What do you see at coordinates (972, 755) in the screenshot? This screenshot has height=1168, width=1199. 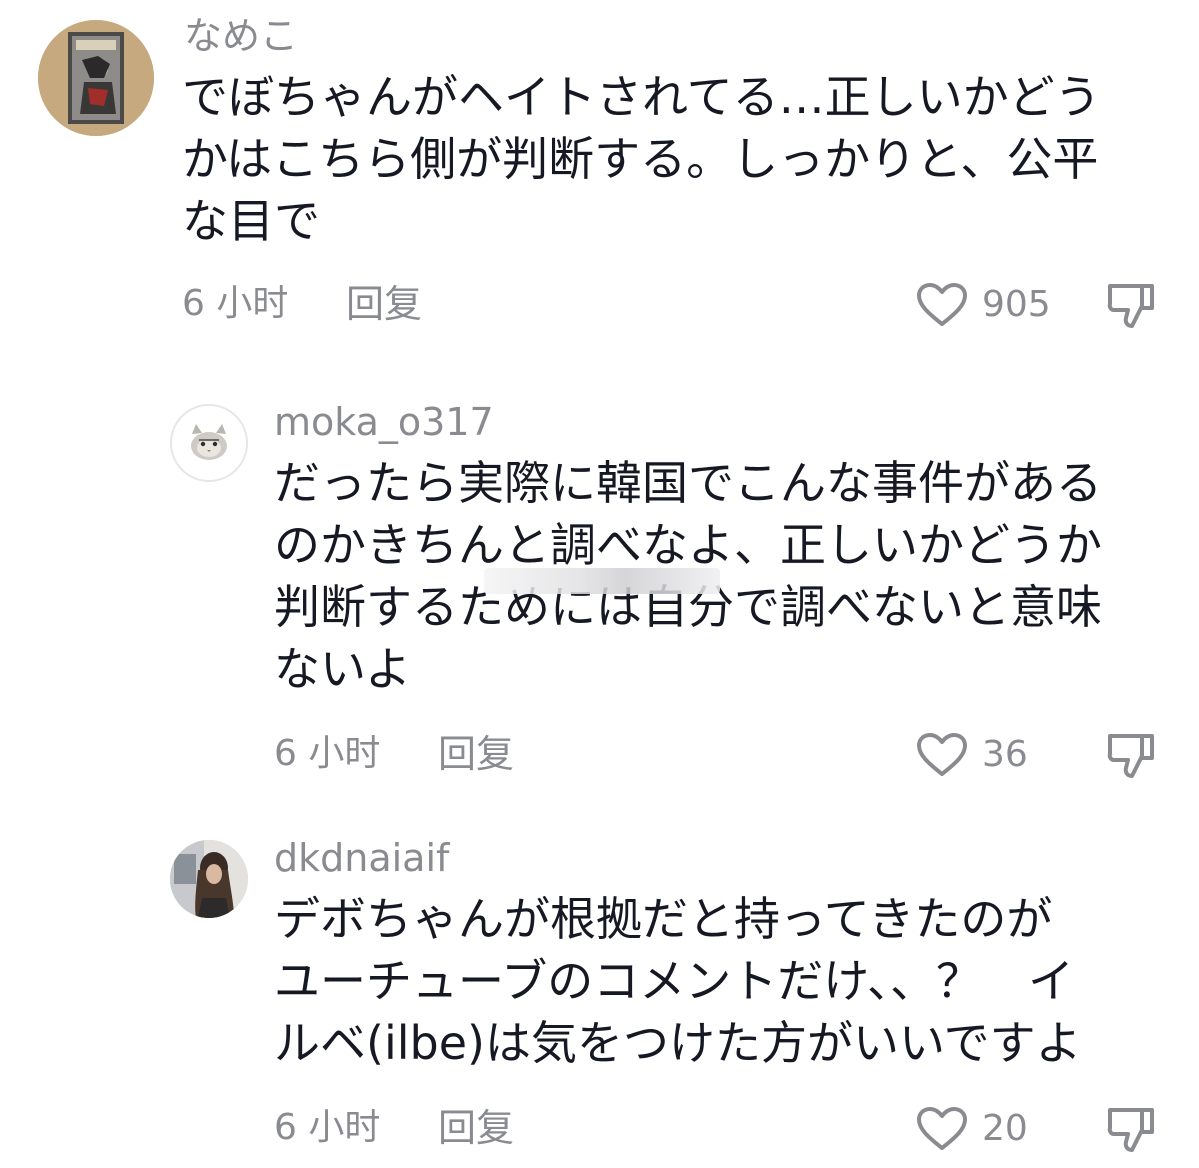 I see `like-button: 36` at bounding box center [972, 755].